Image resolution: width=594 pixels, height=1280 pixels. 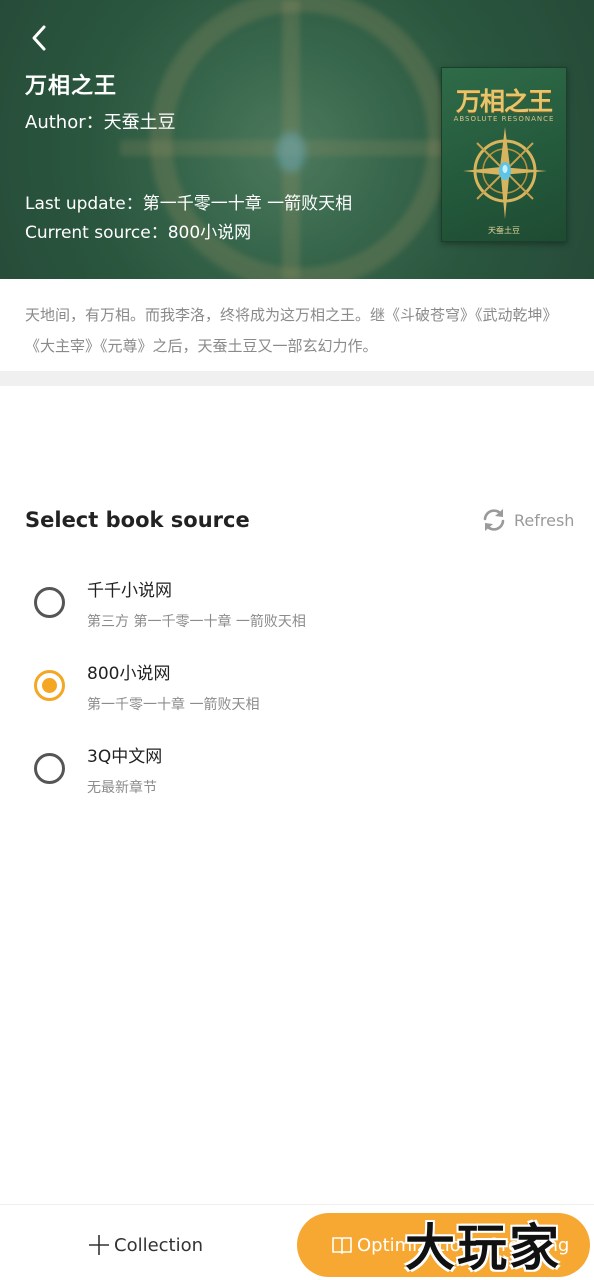 I want to click on book-open-icon, so click(x=342, y=1245).